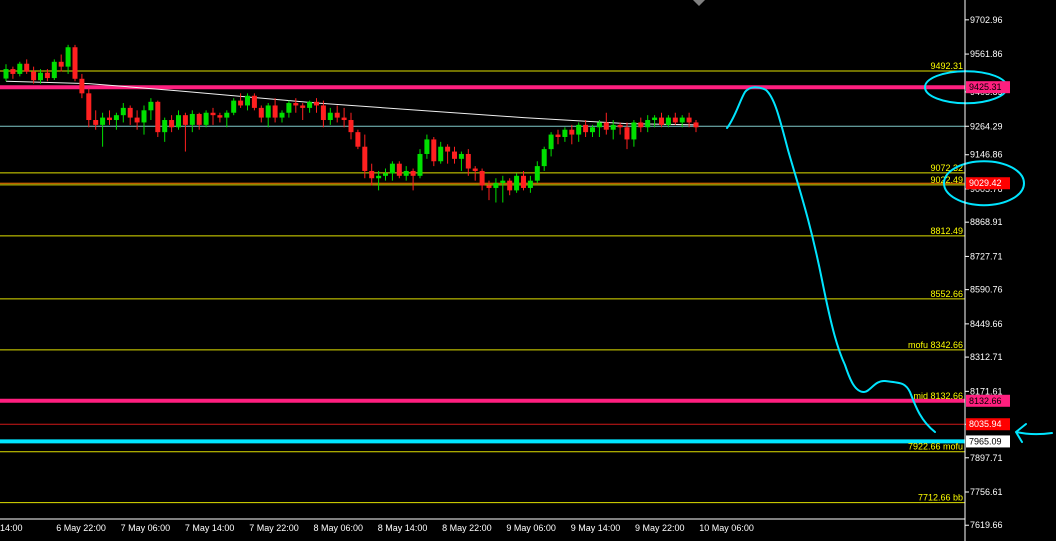 The height and width of the screenshot is (541, 1056). I want to click on y-tick-label-14: 7756.61, so click(986, 492).